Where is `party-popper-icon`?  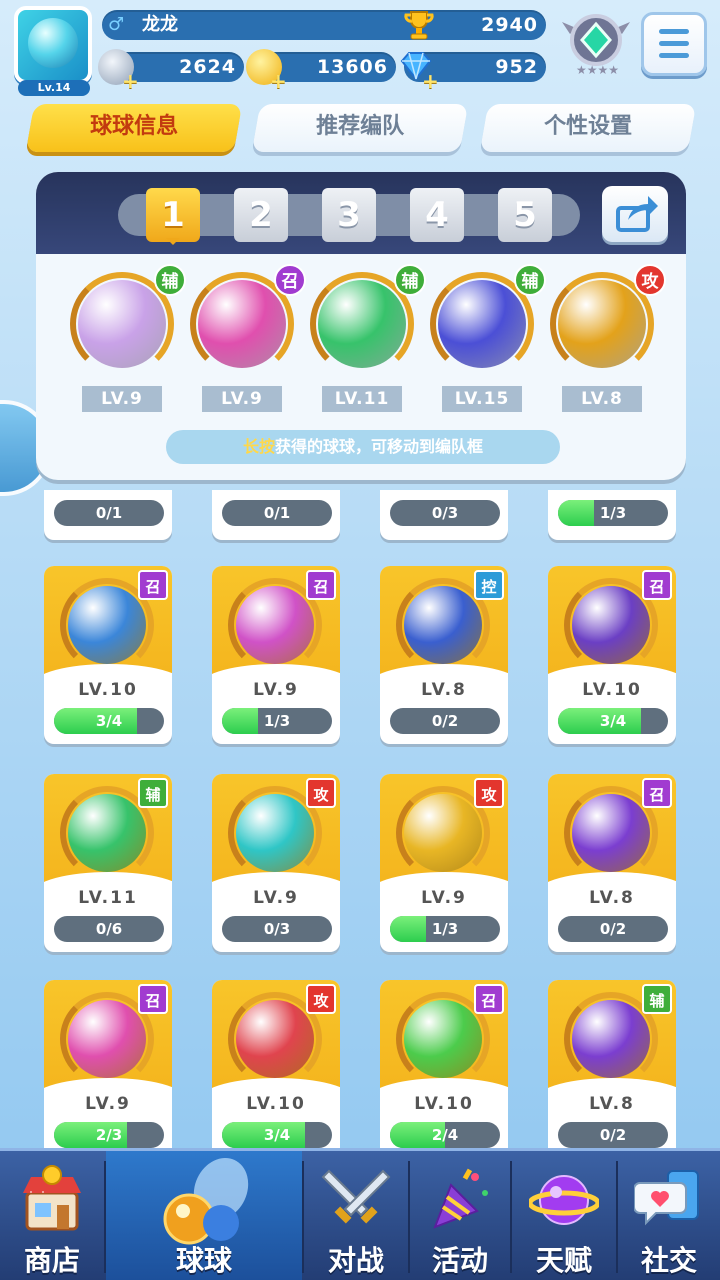 party-popper-icon is located at coordinates (460, 1198).